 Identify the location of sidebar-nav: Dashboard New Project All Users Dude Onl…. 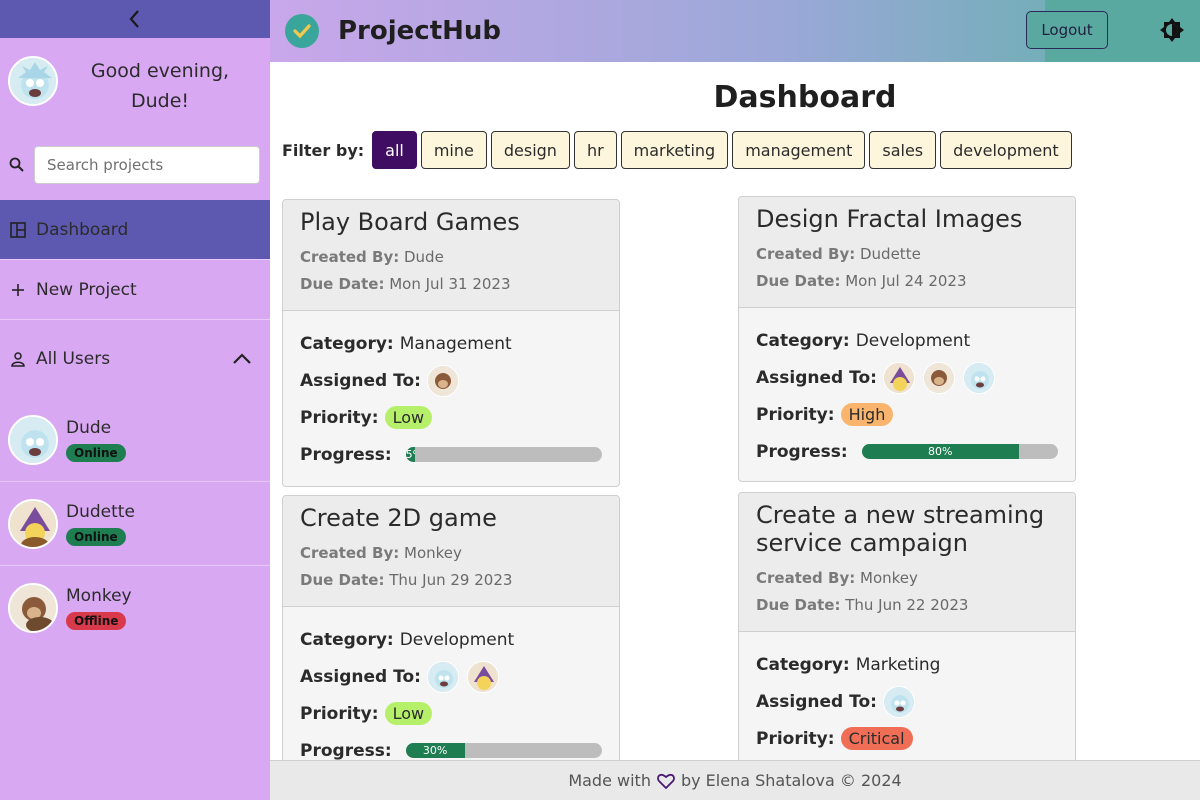
(135, 425).